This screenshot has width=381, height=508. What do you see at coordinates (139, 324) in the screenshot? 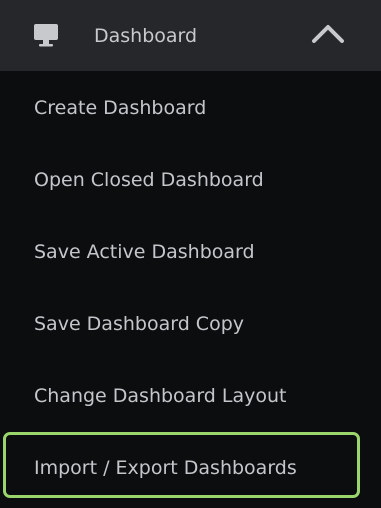
I see `menu-item-label: Save Dashboard Copy` at bounding box center [139, 324].